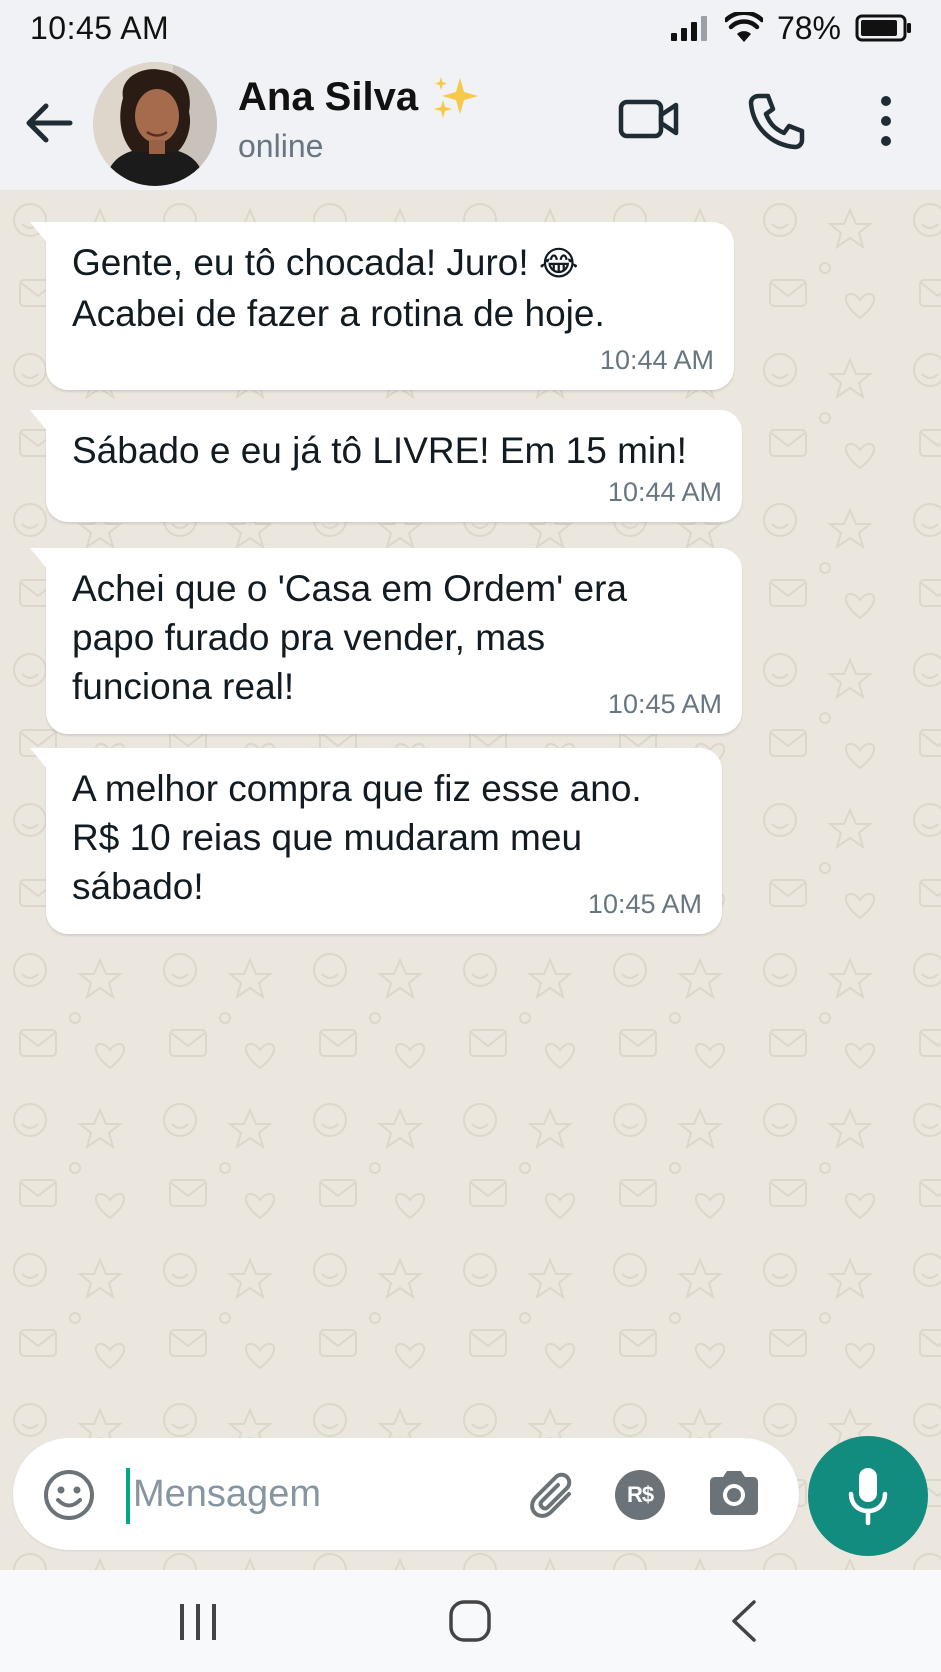  I want to click on battery-percent: 78%, so click(808, 27).